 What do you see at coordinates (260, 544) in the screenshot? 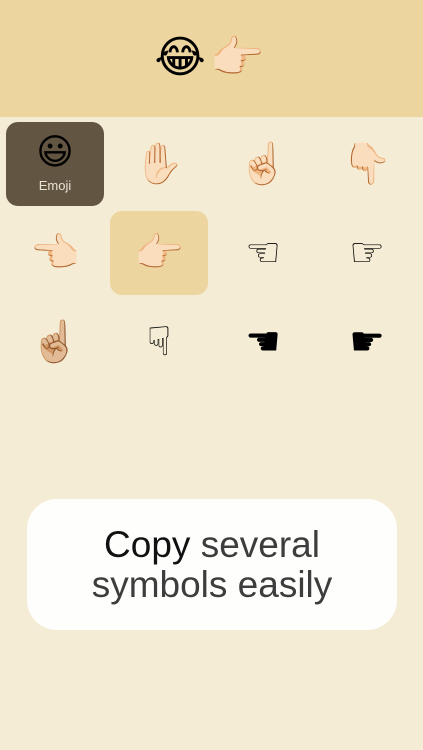
I see `caption-light-word: several` at bounding box center [260, 544].